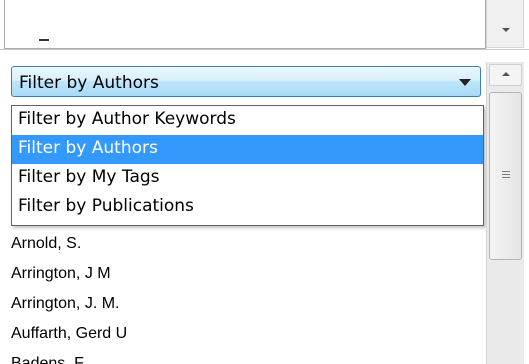 This screenshot has width=529, height=364. Describe the element at coordinates (246, 274) in the screenshot. I see `list-item: Arrington, J M` at that location.